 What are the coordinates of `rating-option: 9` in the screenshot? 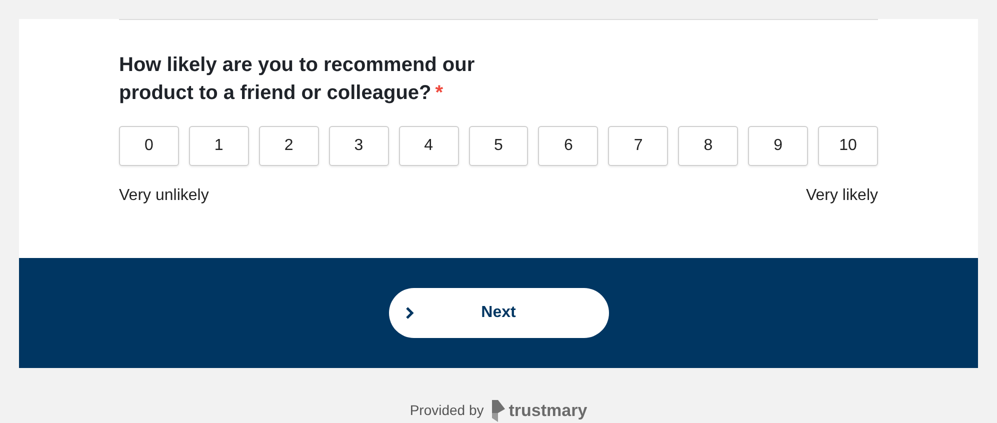 It's located at (778, 146).